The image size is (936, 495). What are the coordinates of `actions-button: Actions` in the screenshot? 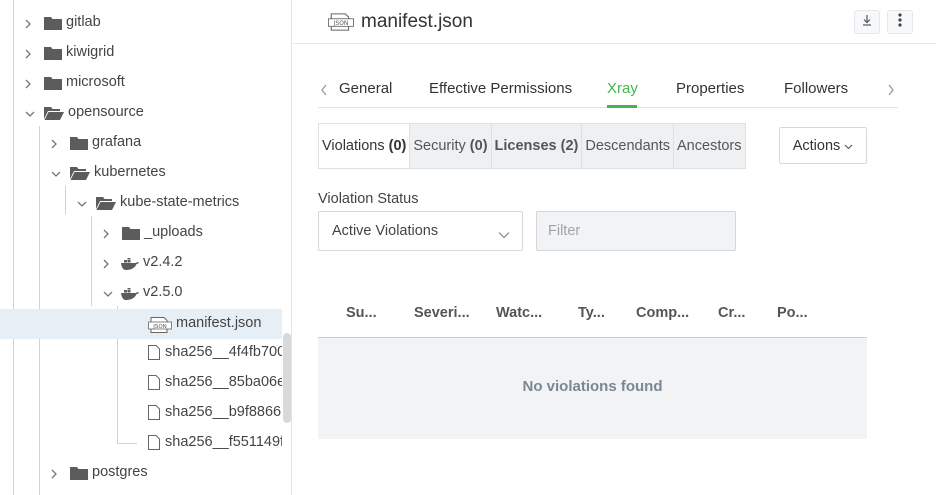 It's located at (823, 145).